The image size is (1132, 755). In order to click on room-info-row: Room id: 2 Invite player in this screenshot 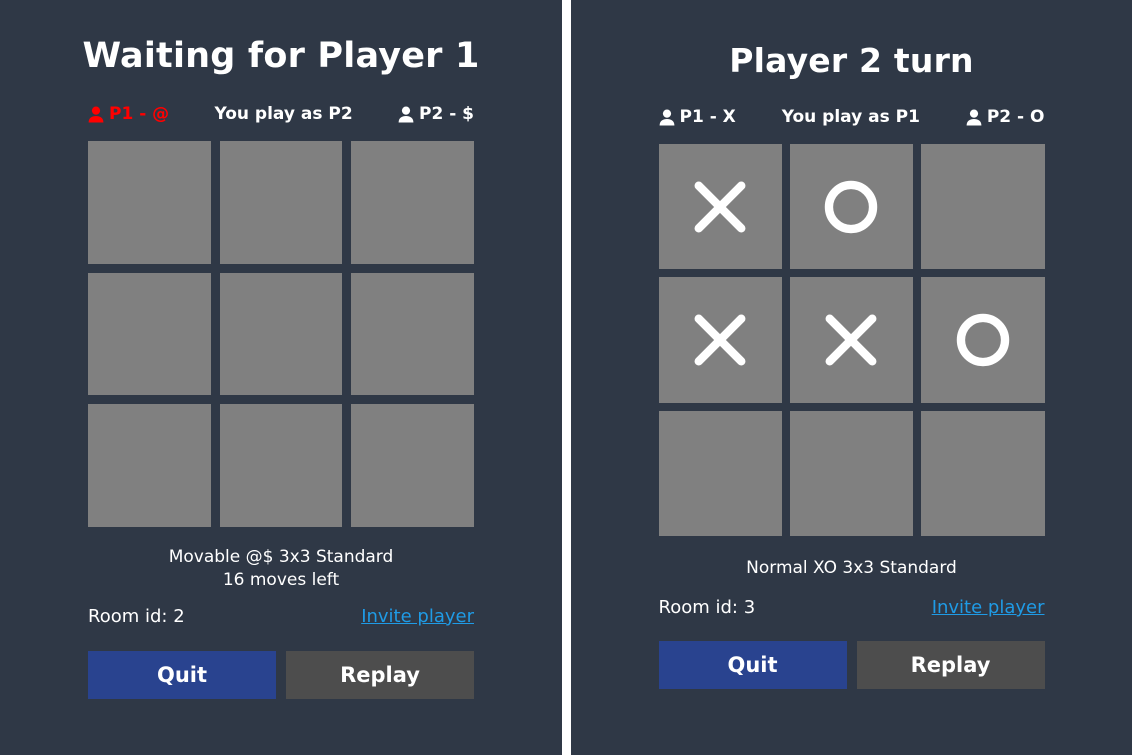, I will do `click(281, 616)`.